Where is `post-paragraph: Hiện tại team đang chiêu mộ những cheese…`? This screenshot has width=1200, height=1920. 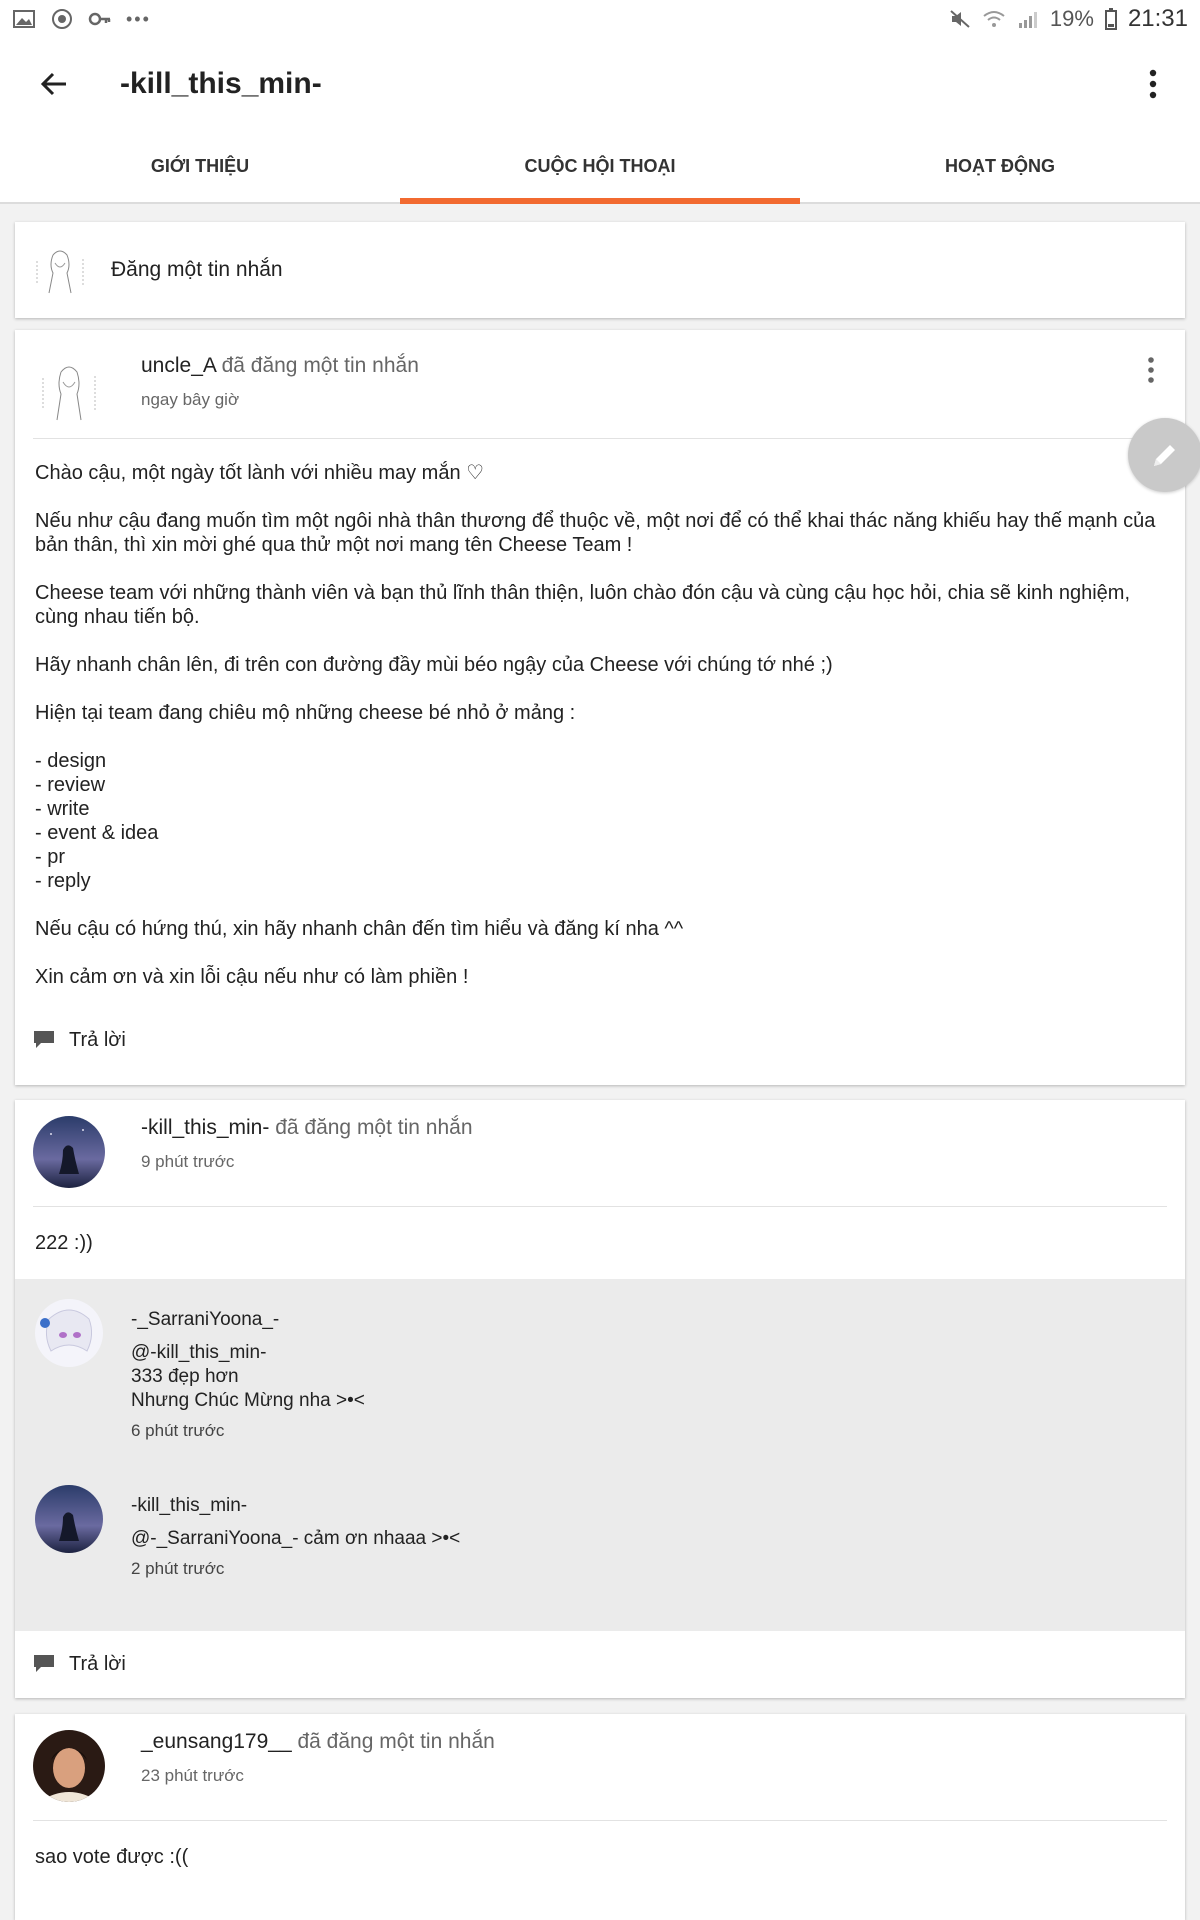 post-paragraph: Hiện tại team đang chiêu mộ những cheese… is located at coordinates (305, 713).